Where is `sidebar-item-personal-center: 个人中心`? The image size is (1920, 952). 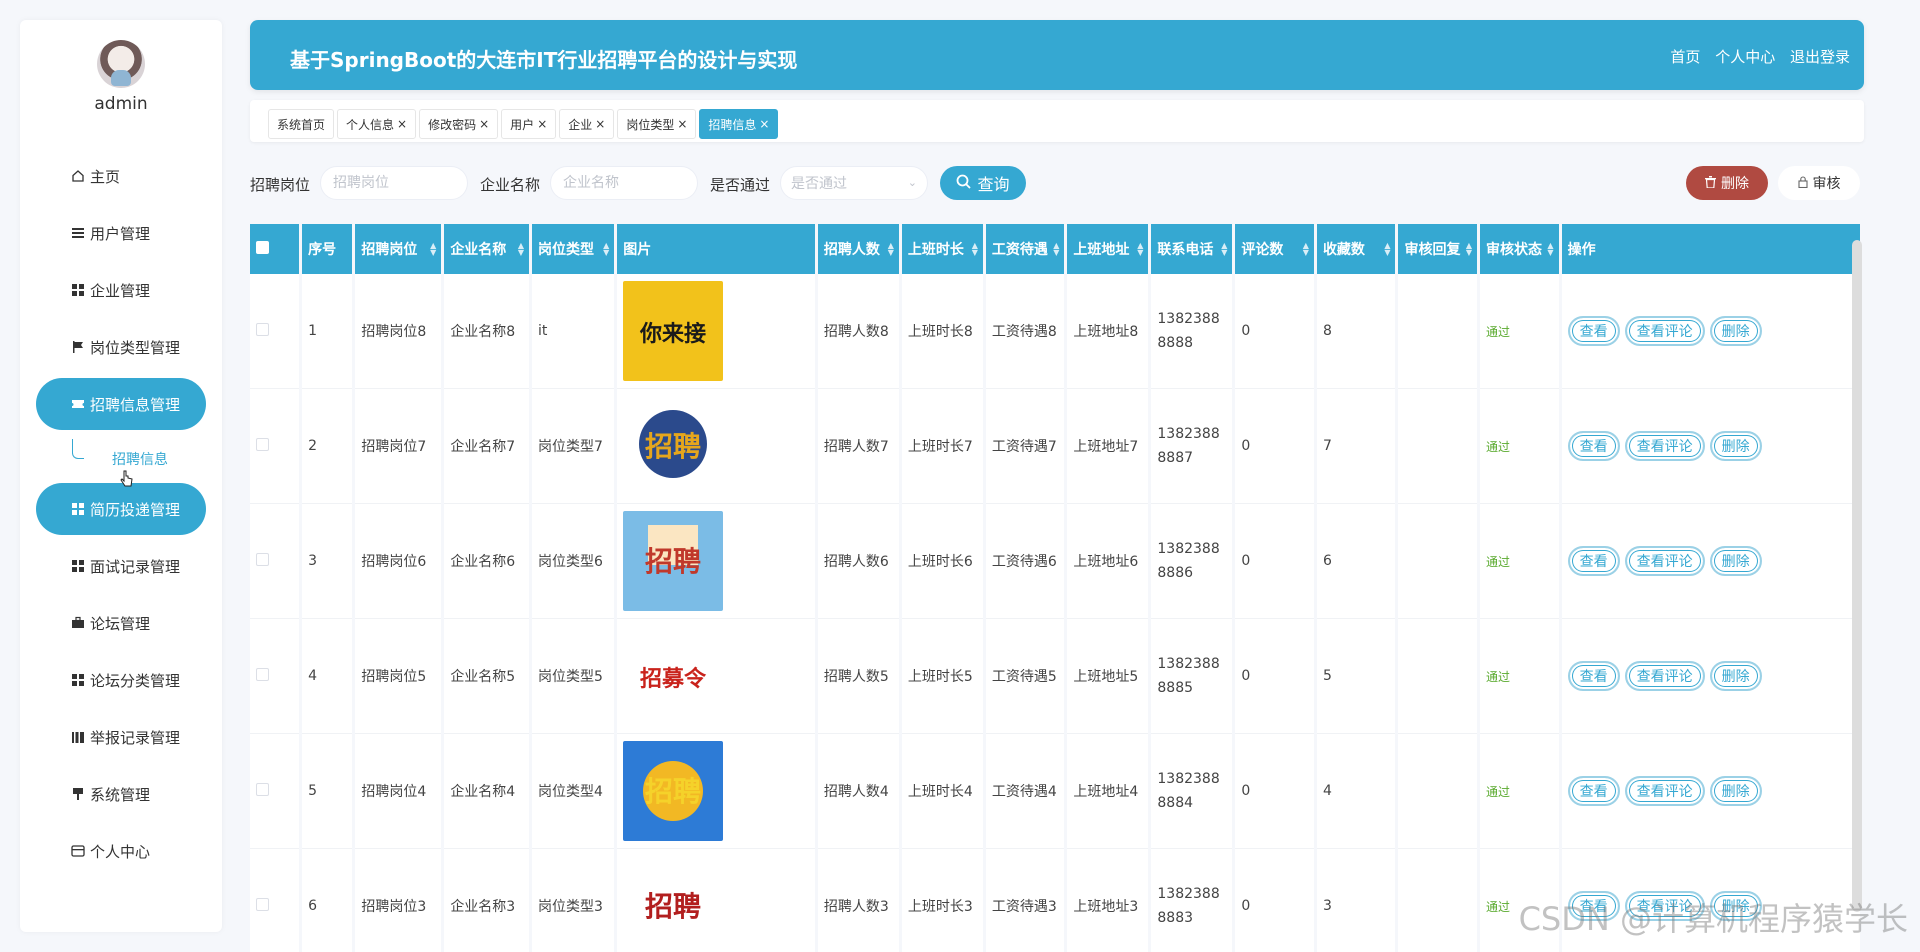 sidebar-item-personal-center: 个人中心 is located at coordinates (121, 851).